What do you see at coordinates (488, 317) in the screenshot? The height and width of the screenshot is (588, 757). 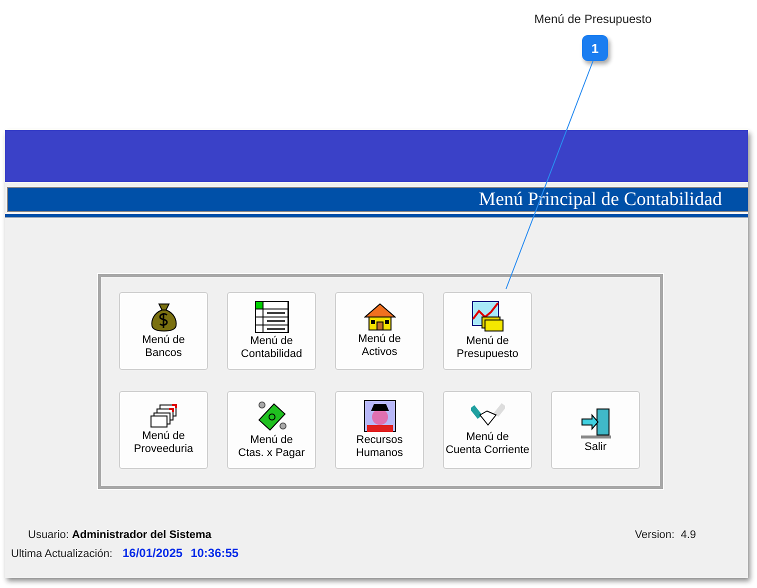 I see `chart-money-icon` at bounding box center [488, 317].